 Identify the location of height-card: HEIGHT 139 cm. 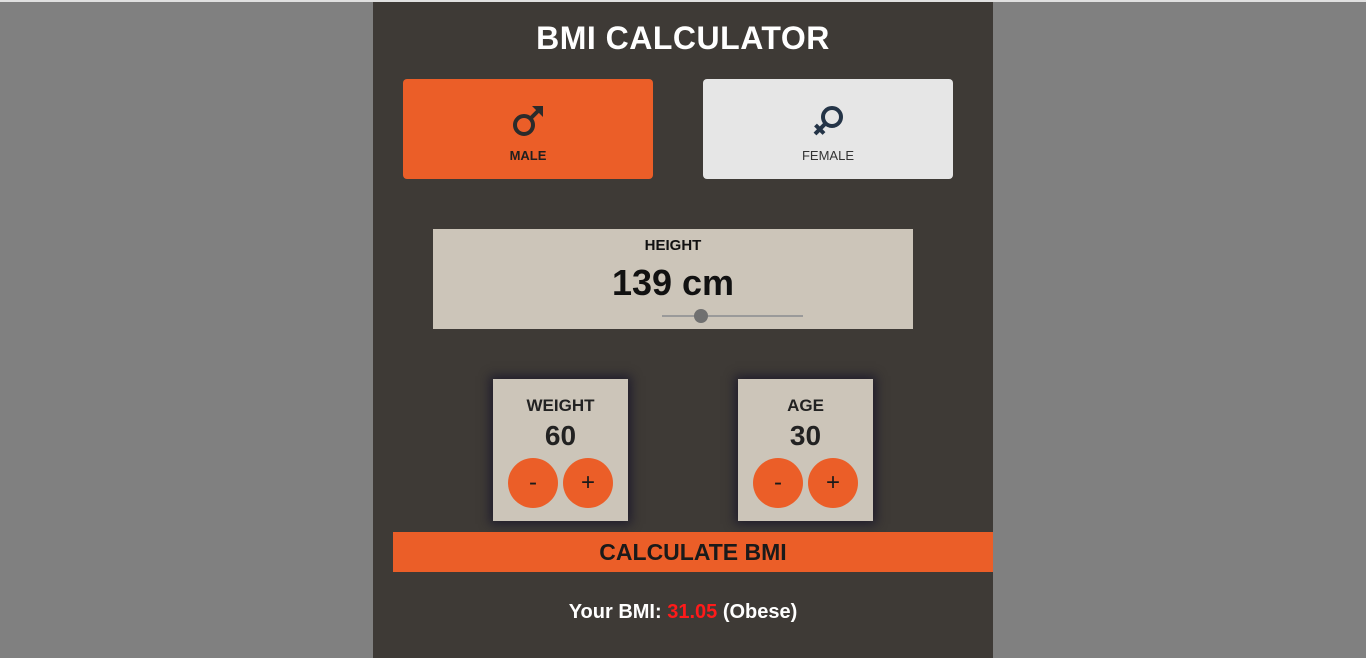
(673, 279).